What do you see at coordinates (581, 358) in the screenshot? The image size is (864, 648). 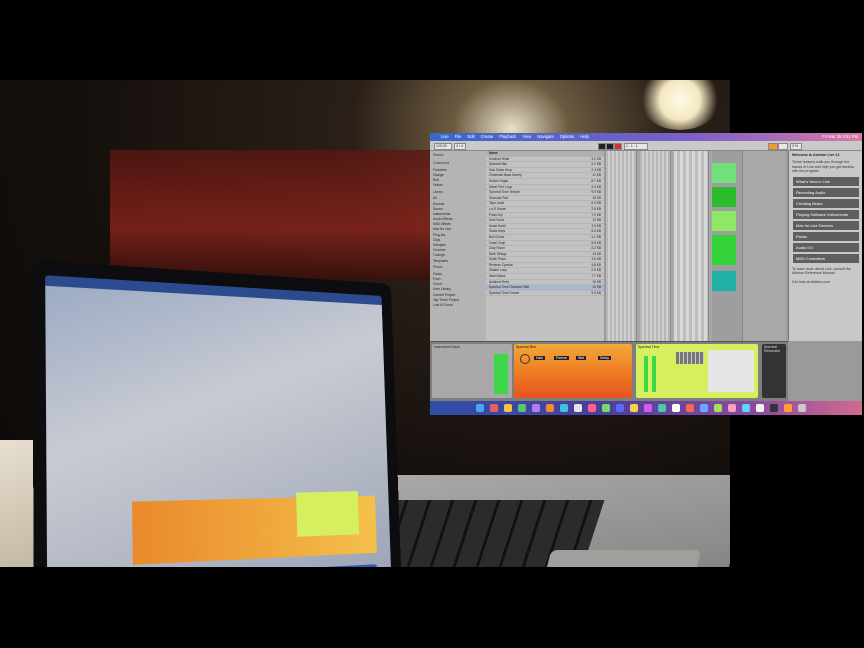 I see `knob-label: Wet` at bounding box center [581, 358].